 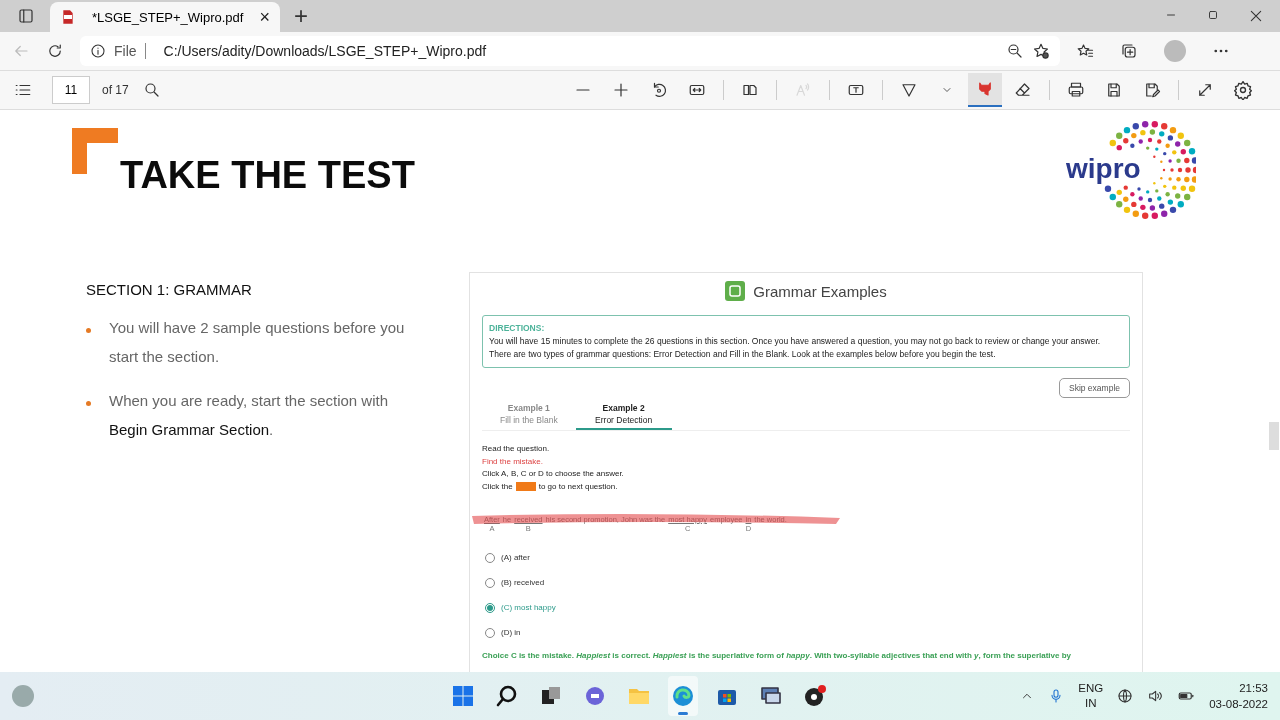 I want to click on save-icon, so click(x=1114, y=90).